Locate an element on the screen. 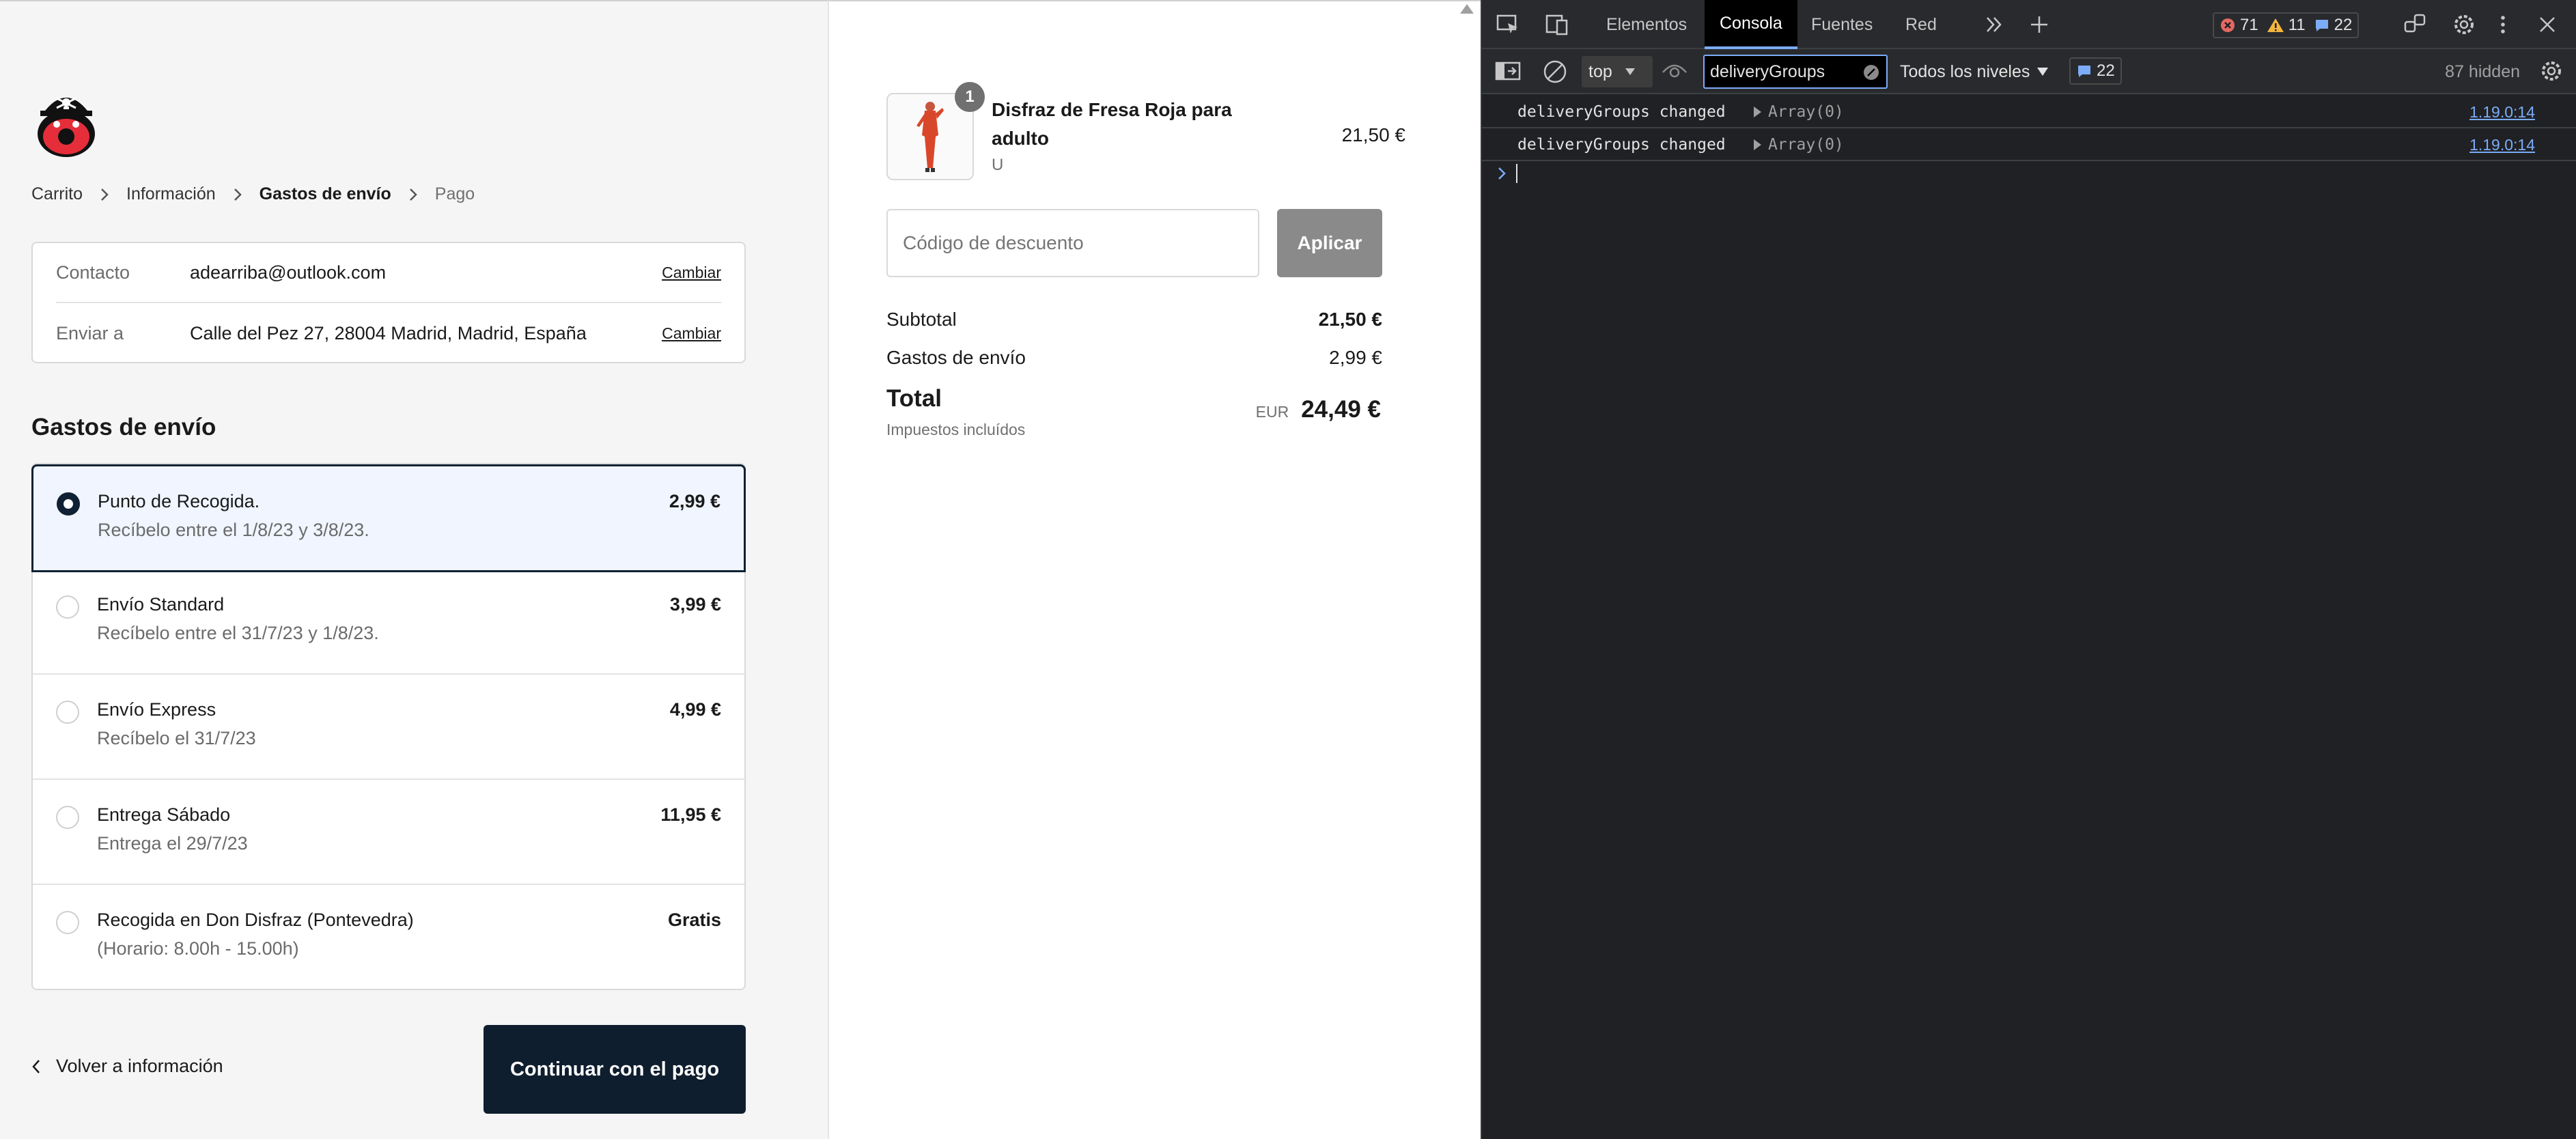 This screenshot has width=2576, height=1139. pirate-logo-icon is located at coordinates (66, 121).